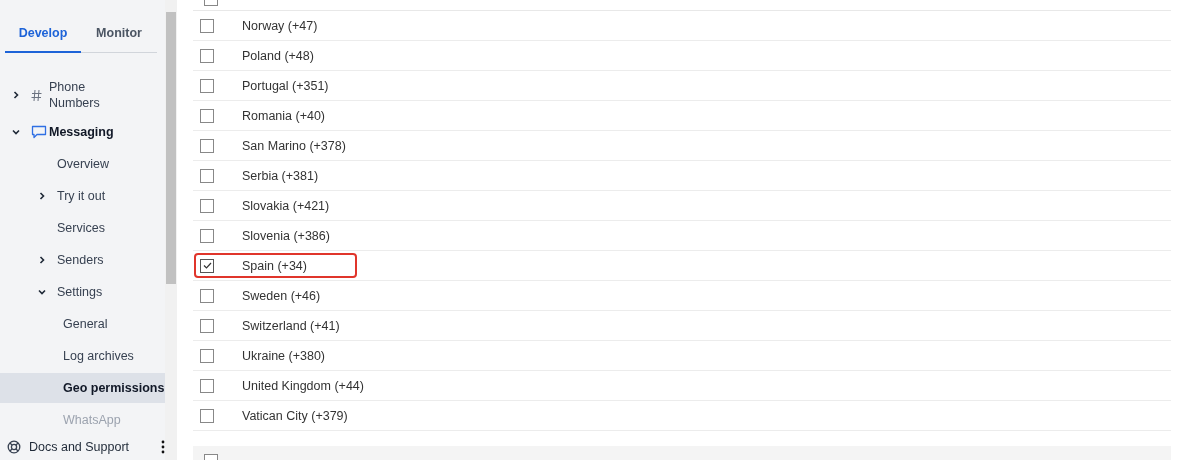 This screenshot has height=460, width=1200. Describe the element at coordinates (39, 132) in the screenshot. I see `chat-icon` at that location.